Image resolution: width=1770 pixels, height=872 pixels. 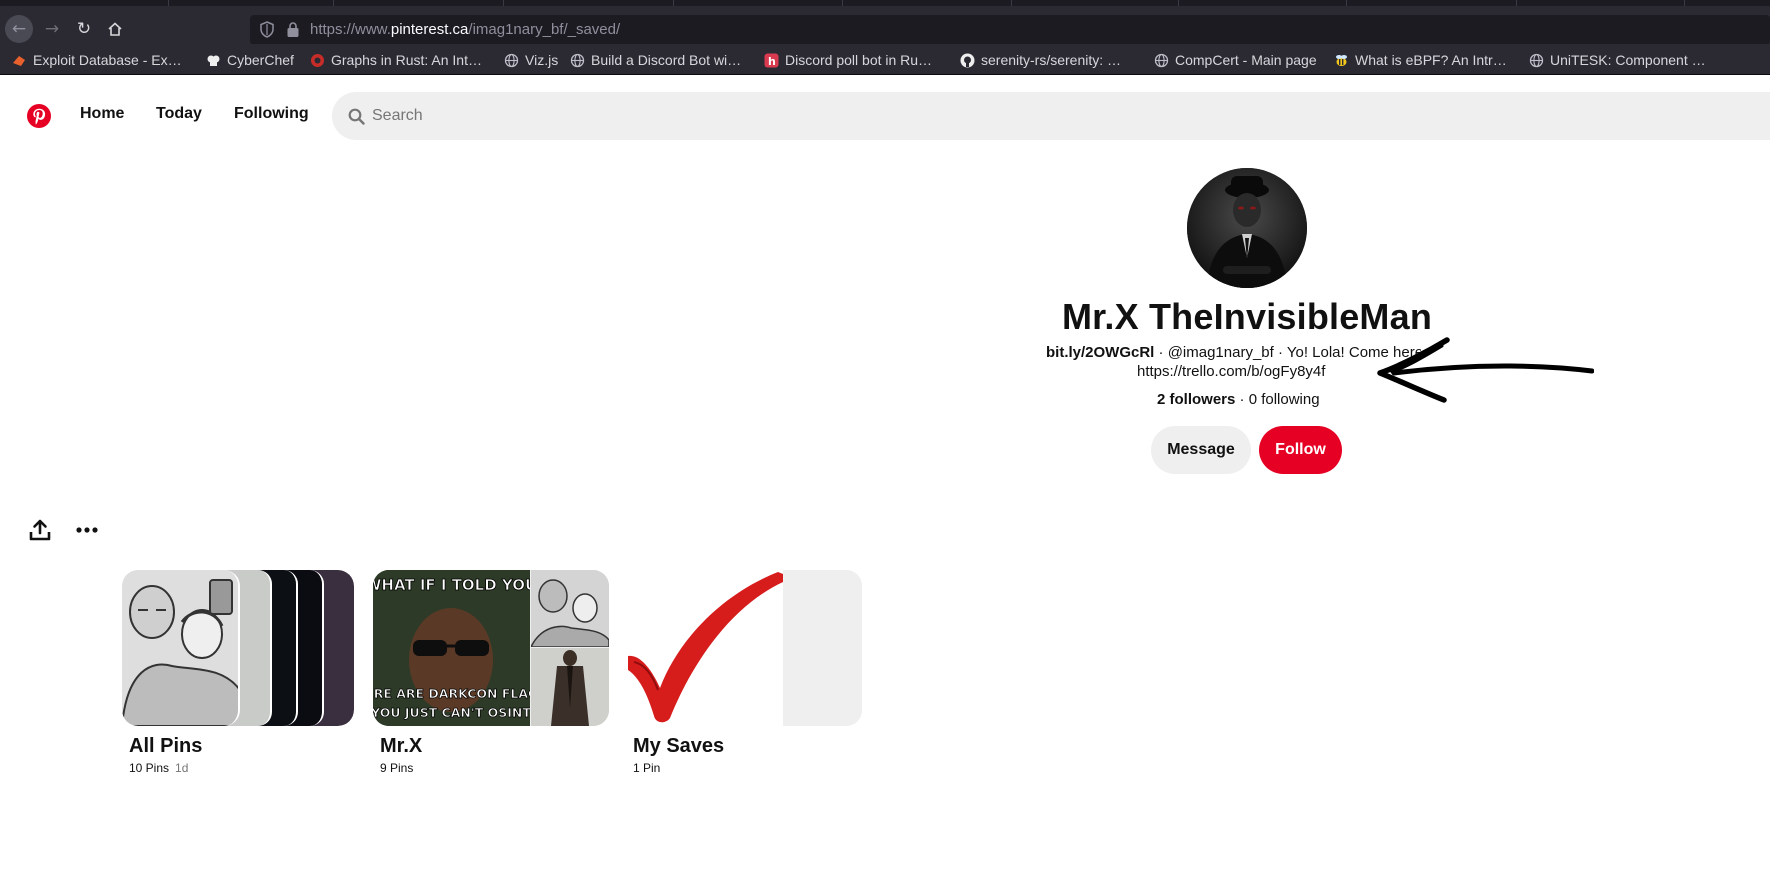 What do you see at coordinates (1300, 450) in the screenshot?
I see `follow-button: Follow` at bounding box center [1300, 450].